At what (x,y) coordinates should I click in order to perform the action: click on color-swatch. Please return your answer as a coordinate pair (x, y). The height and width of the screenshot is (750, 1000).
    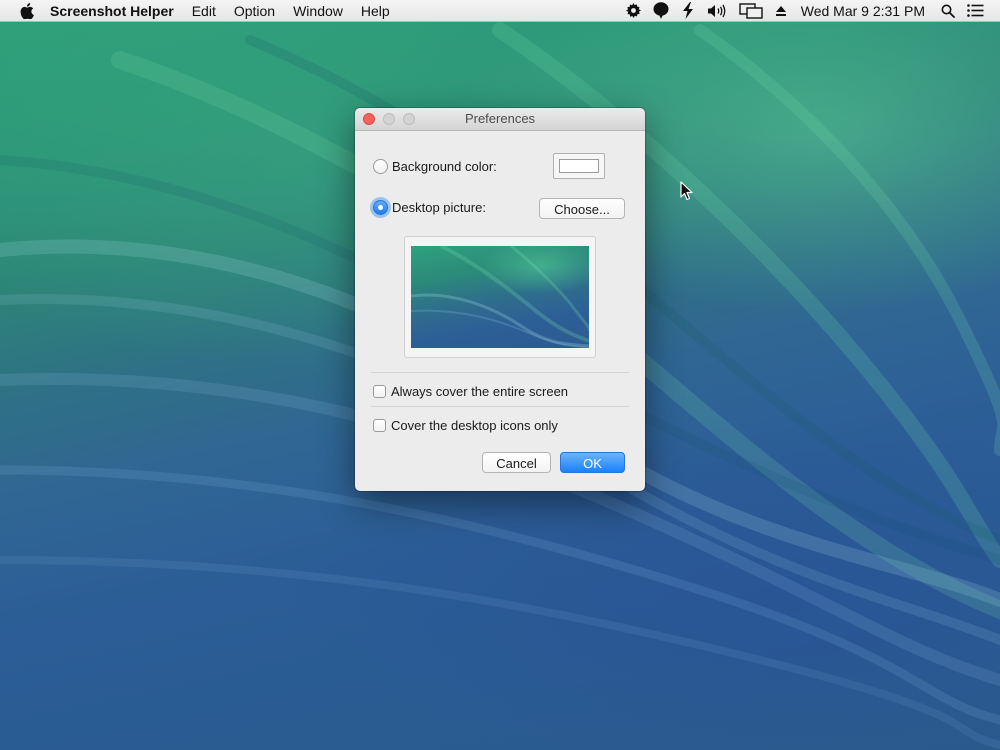
    Looking at the image, I should click on (579, 166).